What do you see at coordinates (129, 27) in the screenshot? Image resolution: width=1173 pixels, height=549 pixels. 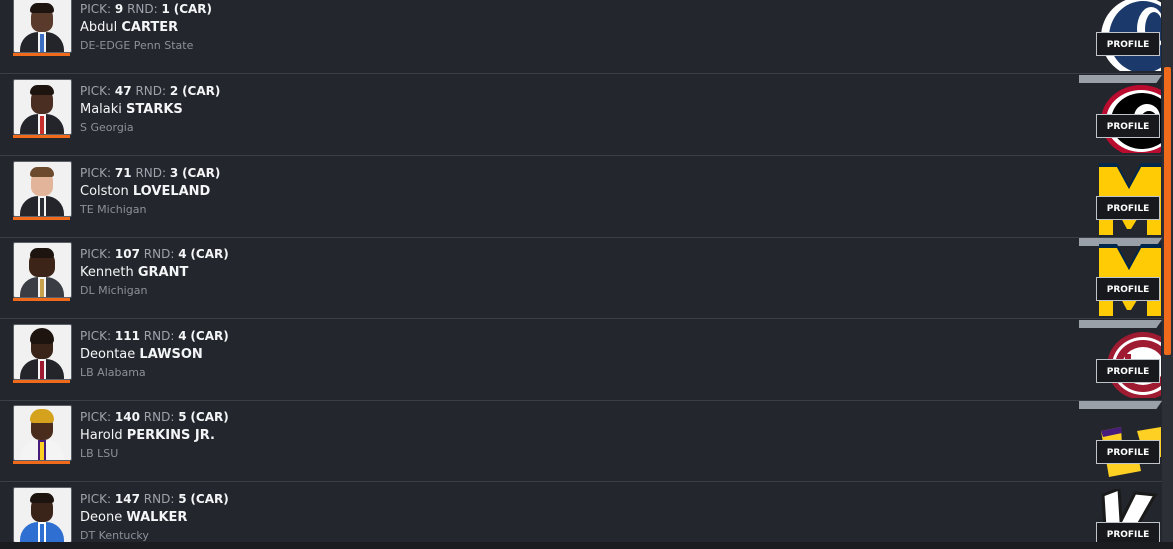 I see `player-name: Abdul CARTER` at bounding box center [129, 27].